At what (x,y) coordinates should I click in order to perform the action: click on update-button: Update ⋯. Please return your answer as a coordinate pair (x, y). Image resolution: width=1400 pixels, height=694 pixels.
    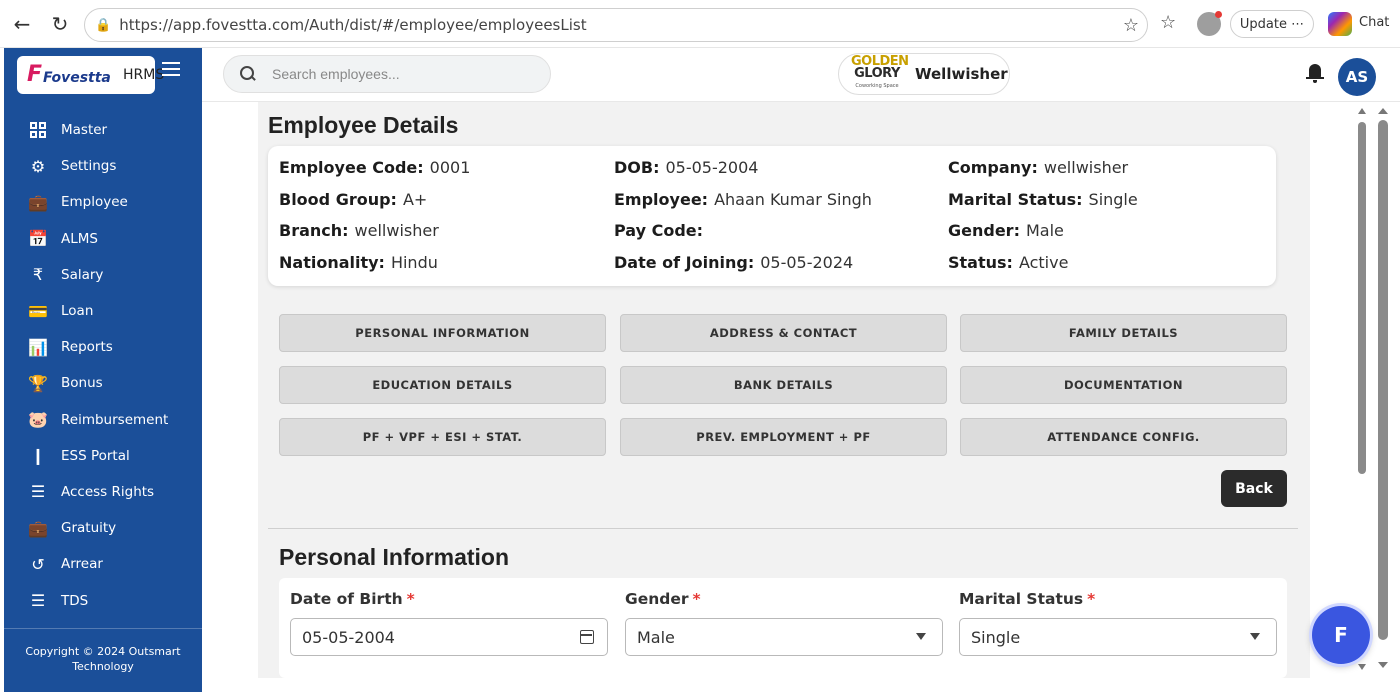
    Looking at the image, I should click on (1272, 24).